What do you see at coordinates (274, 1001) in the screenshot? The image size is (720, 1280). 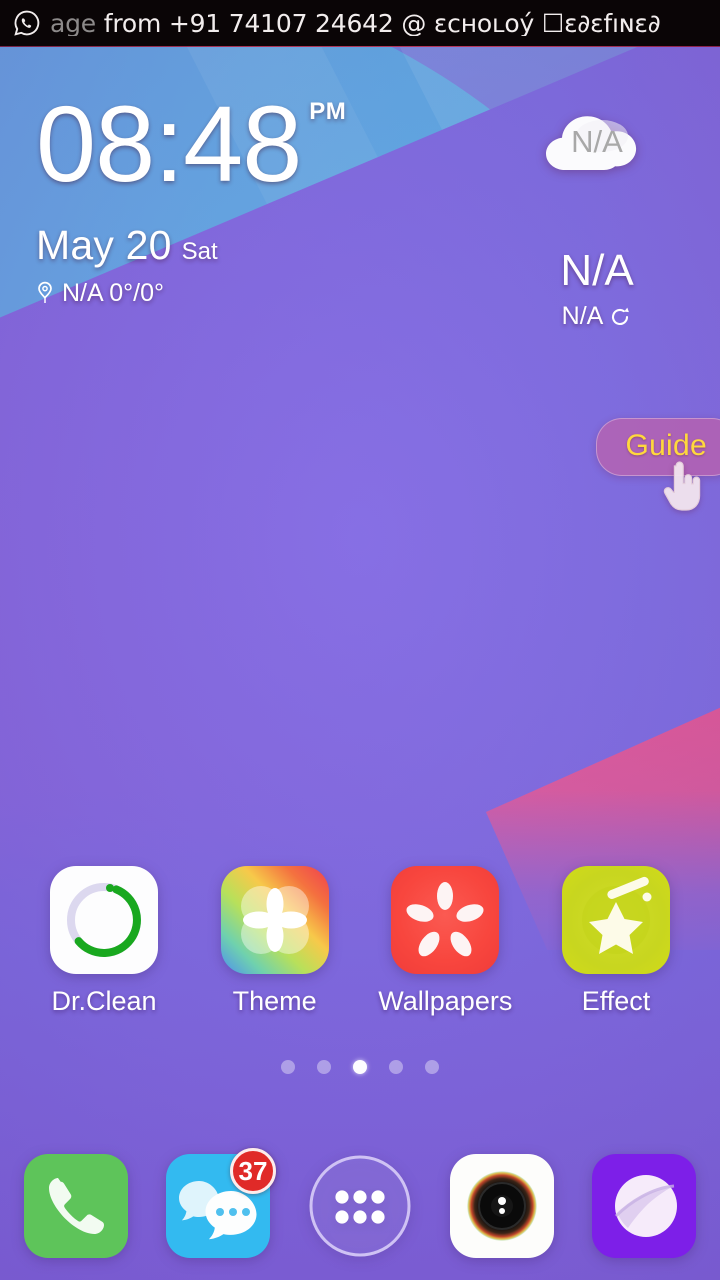 I see `app-label: Theme` at bounding box center [274, 1001].